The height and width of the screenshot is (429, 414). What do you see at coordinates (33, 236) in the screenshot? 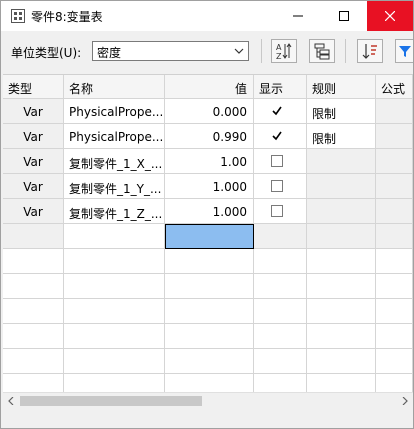
I see `new-row-type-cell` at bounding box center [33, 236].